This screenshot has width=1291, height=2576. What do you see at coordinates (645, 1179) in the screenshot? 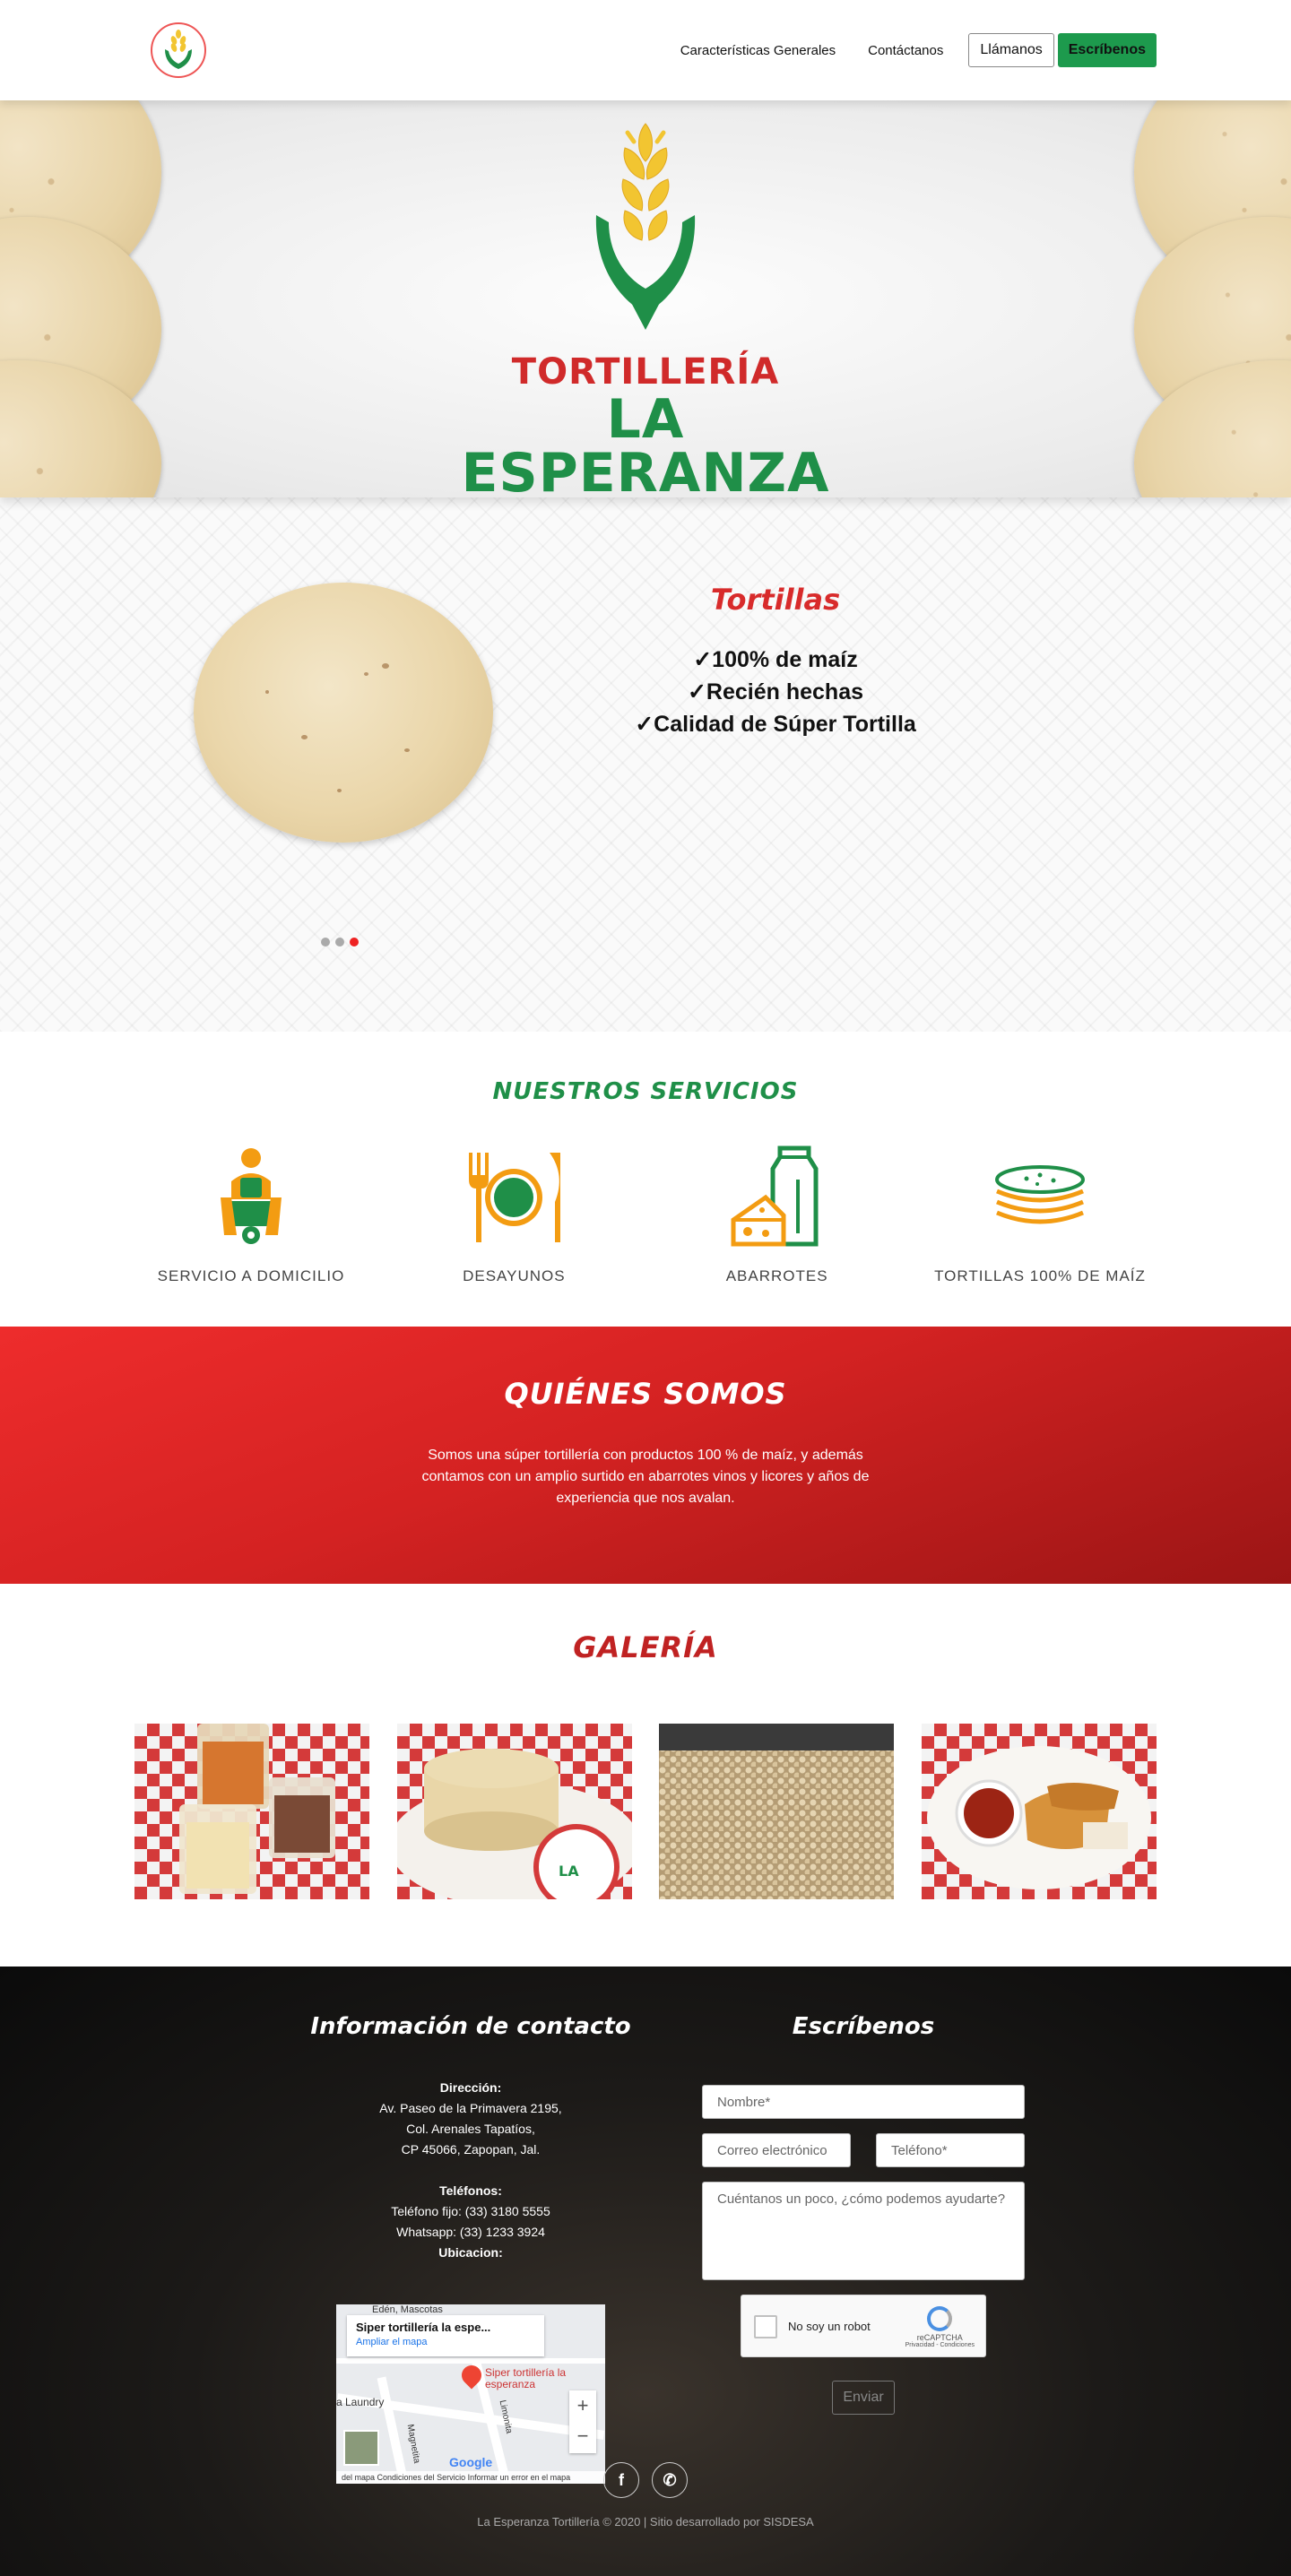
I see `services-section: NUESTROS SERVICIOS SERVICIO A DOMICILIO` at bounding box center [645, 1179].